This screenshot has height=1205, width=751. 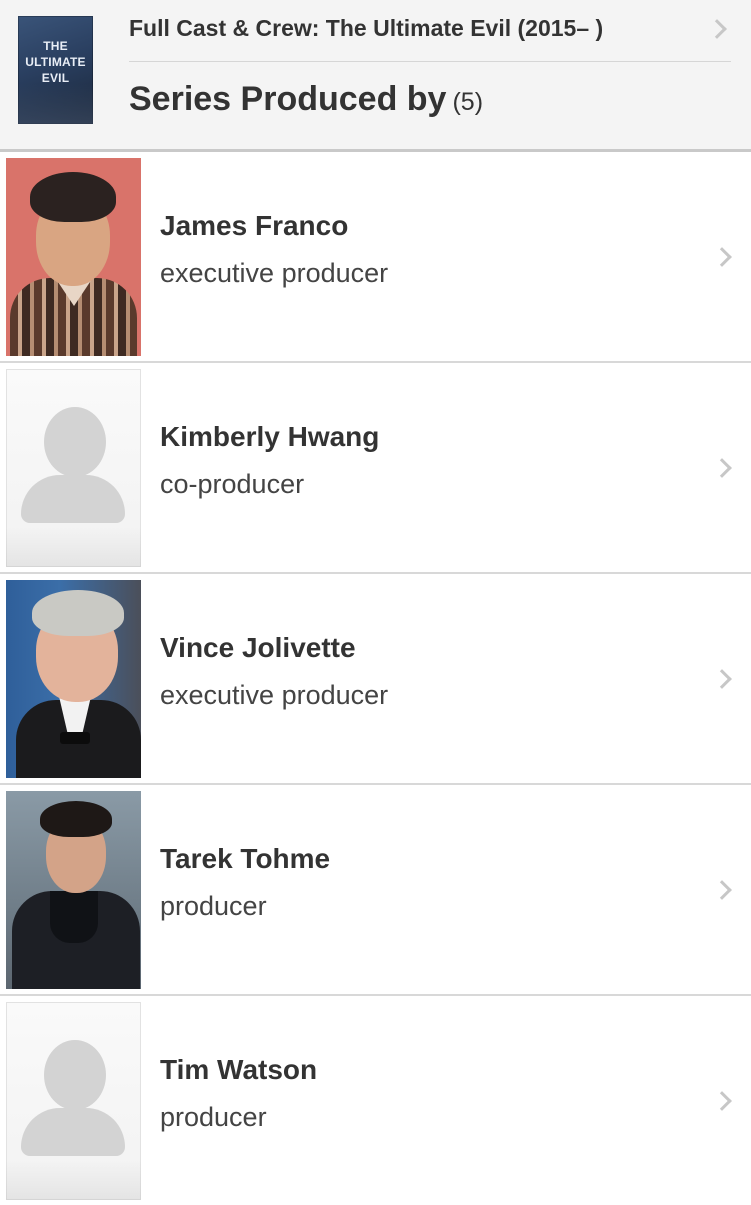 I want to click on section-count: (5), so click(x=468, y=102).